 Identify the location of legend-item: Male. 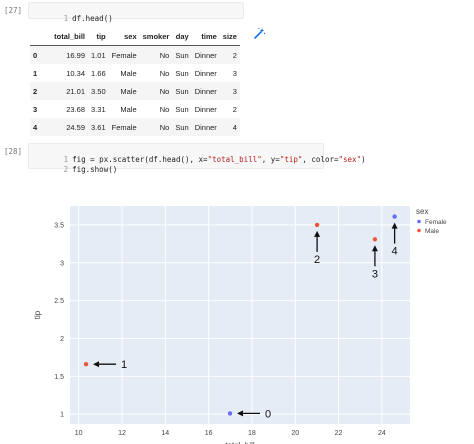
(432, 231).